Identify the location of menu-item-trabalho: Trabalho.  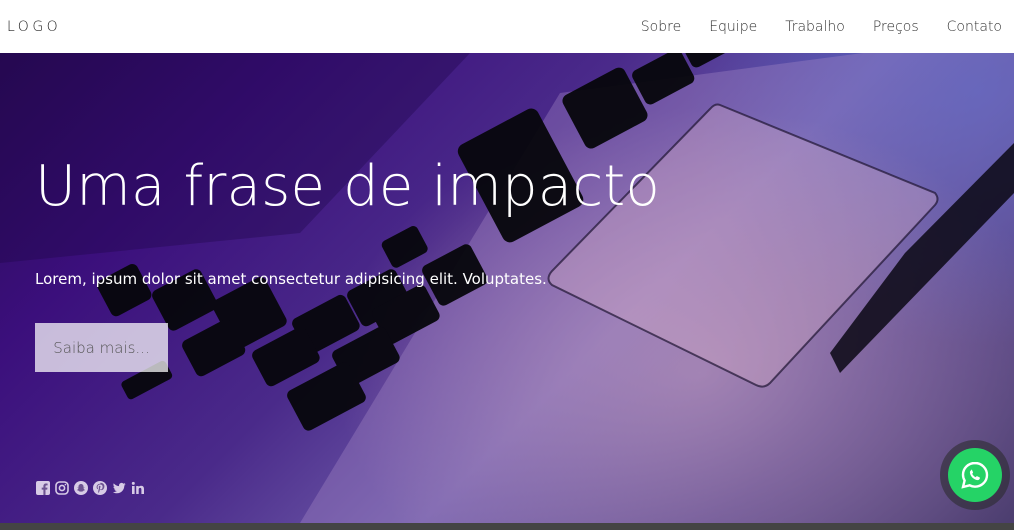
(815, 27).